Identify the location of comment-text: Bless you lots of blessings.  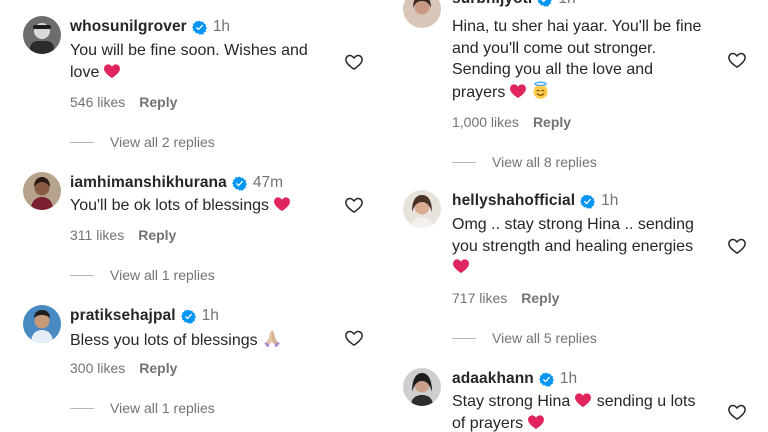
(205, 340).